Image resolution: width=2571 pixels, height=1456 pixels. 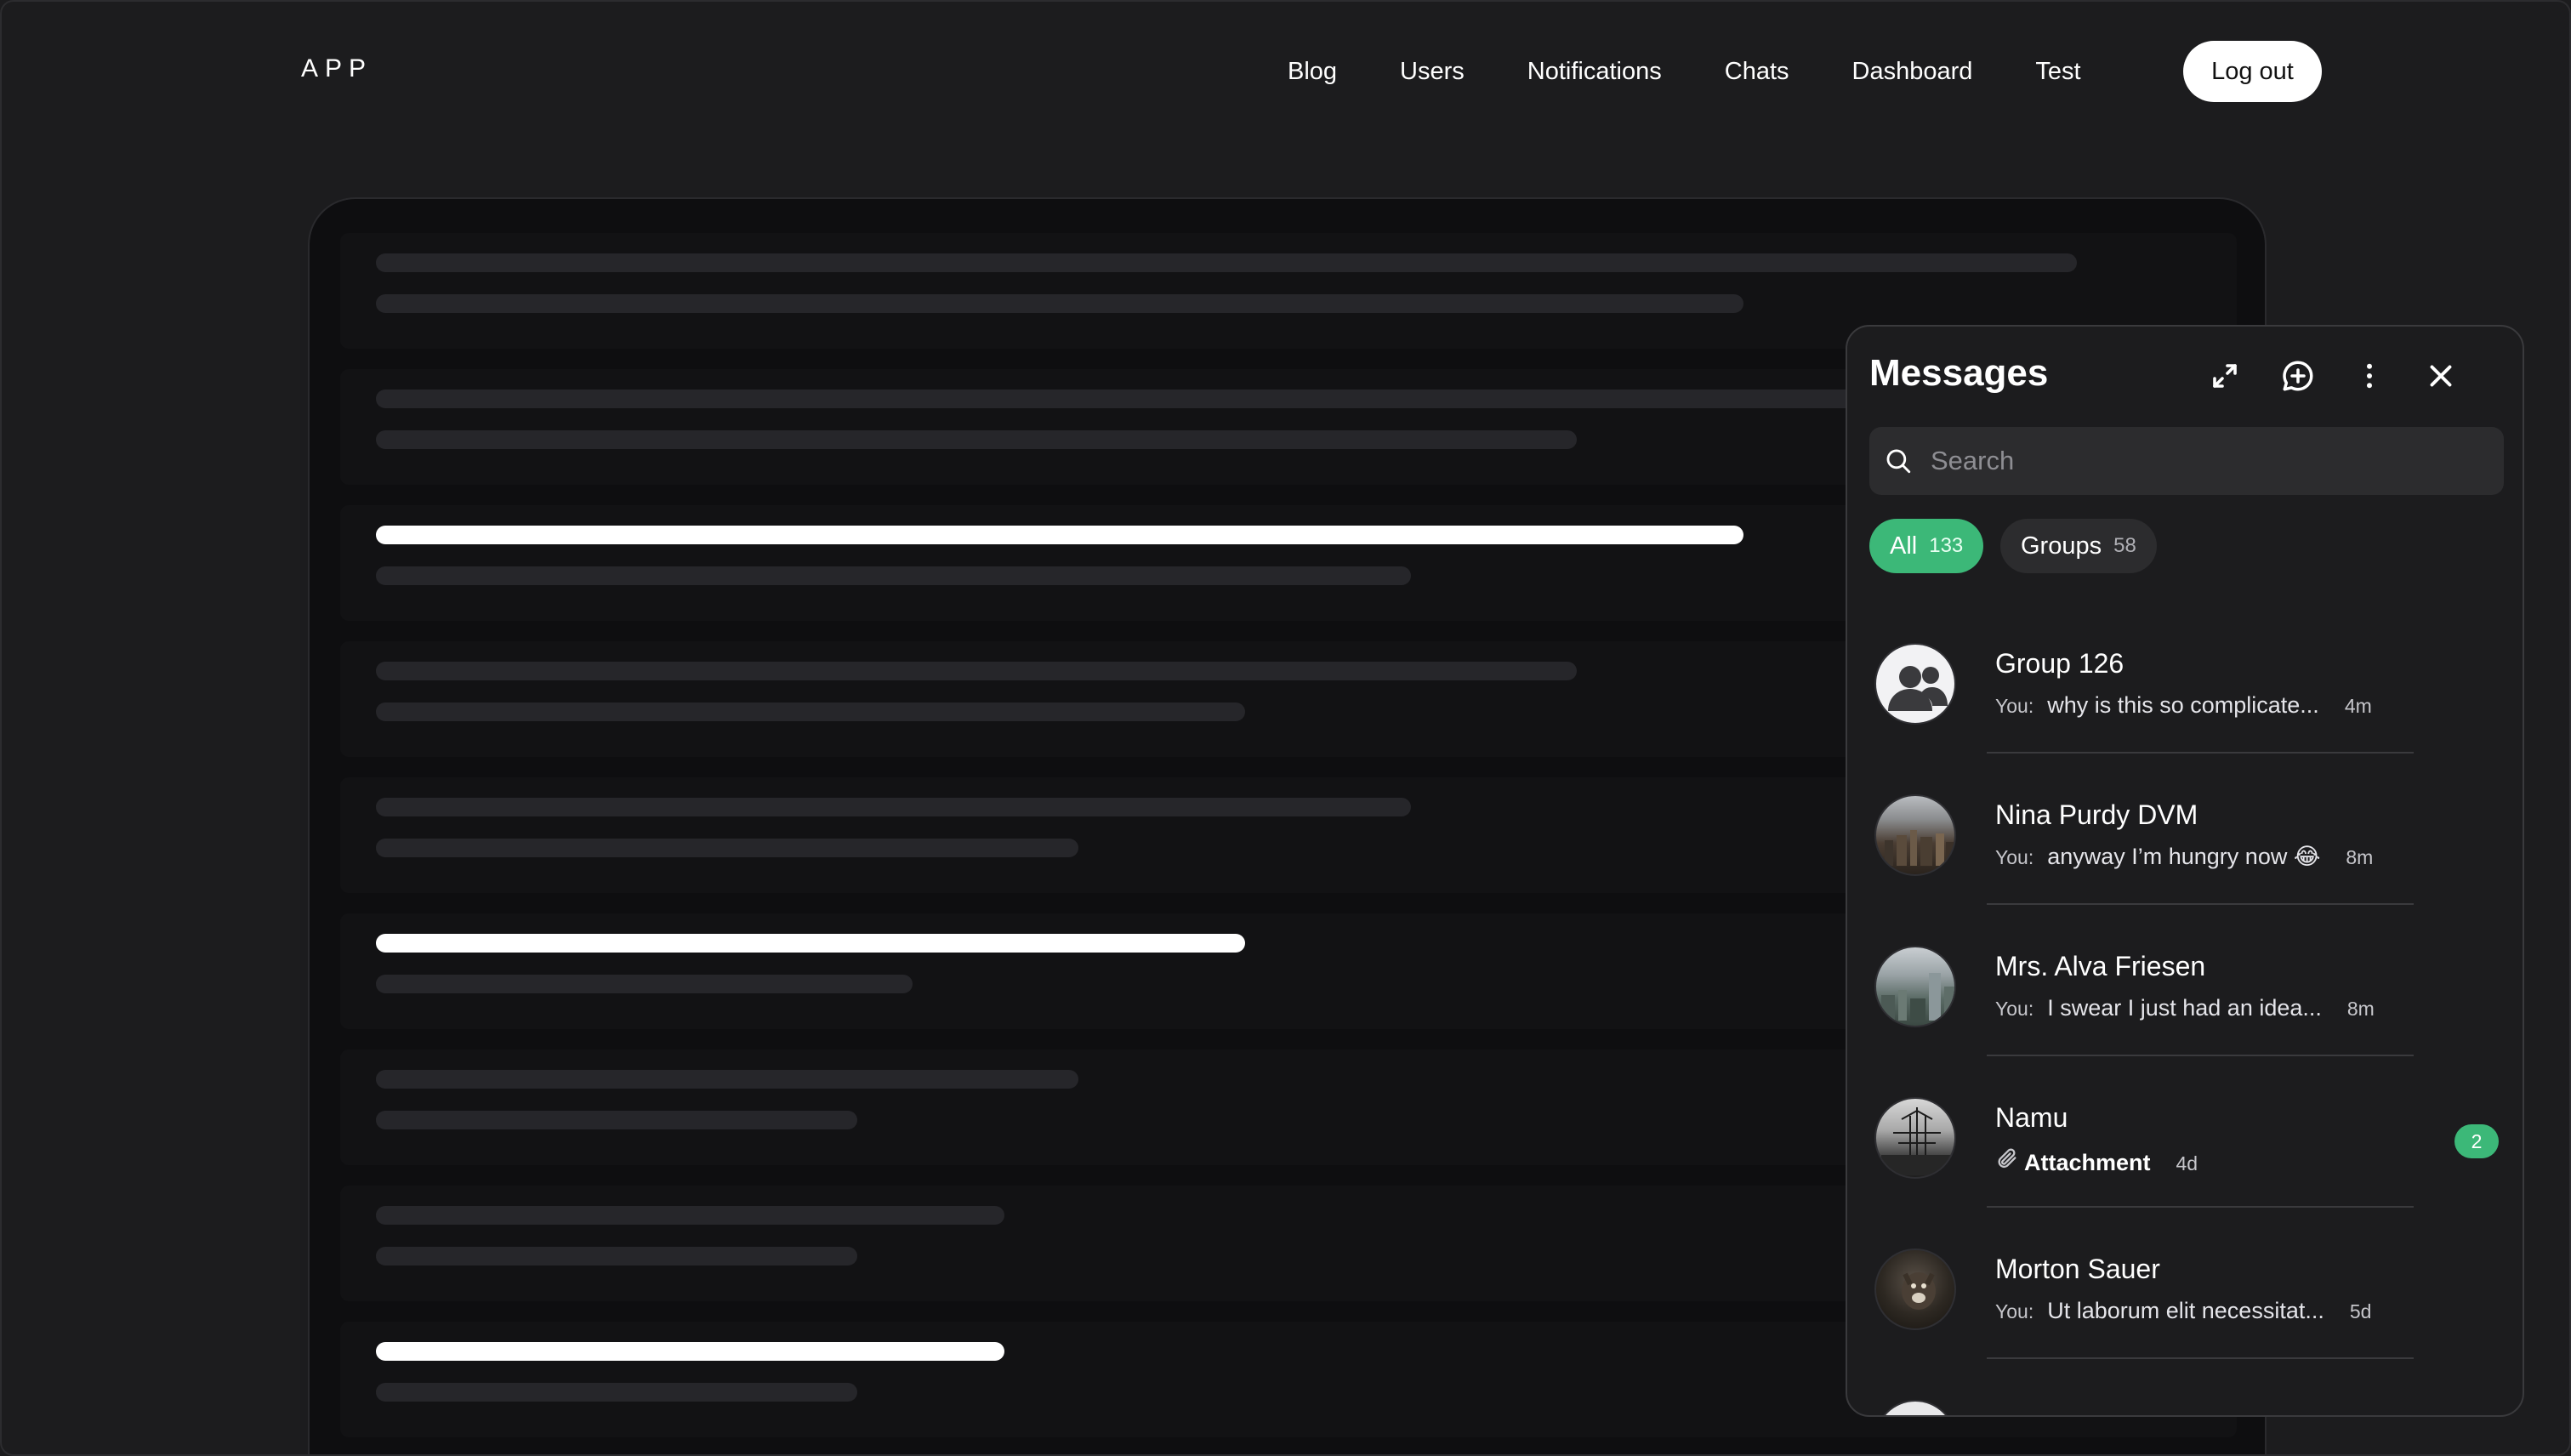 I want to click on conversation-preview: You: why is this so complicate... 4m, so click(x=2183, y=705).